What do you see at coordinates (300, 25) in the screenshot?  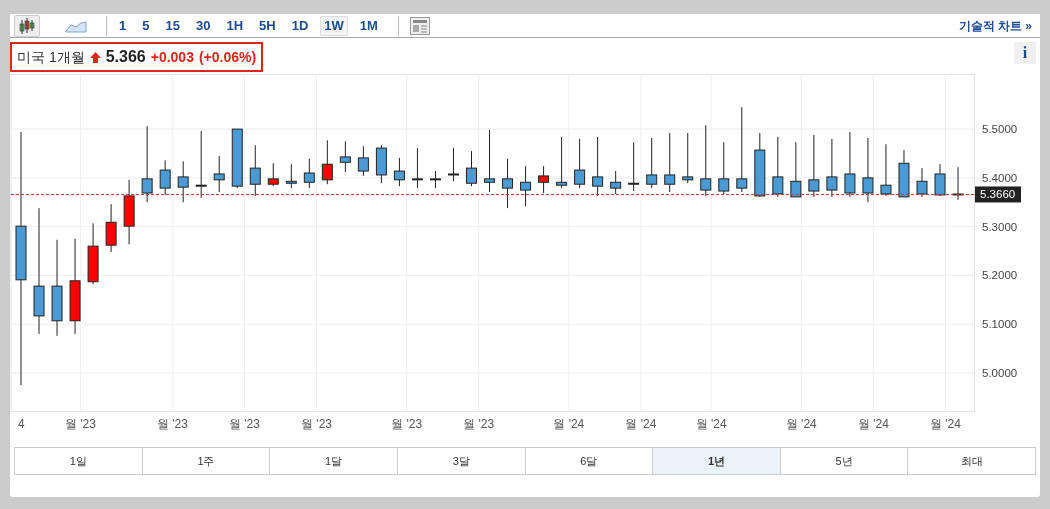 I see `interval-button: 1D` at bounding box center [300, 25].